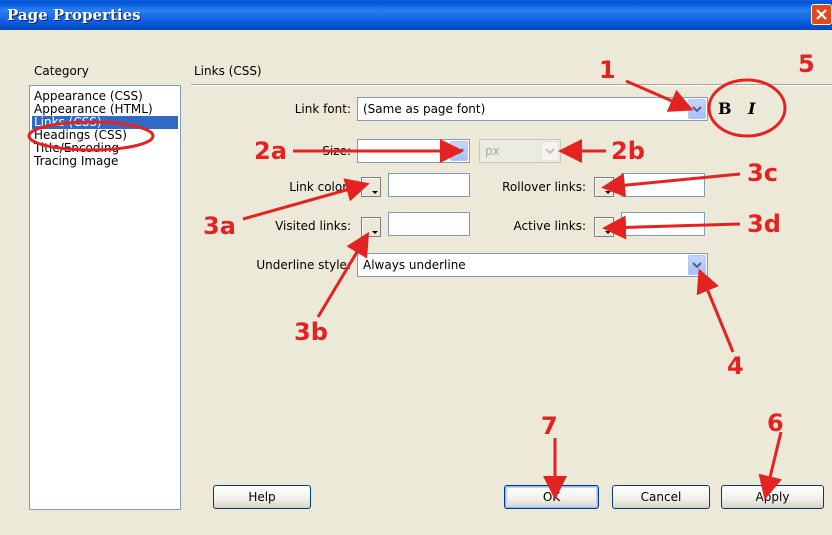 Image resolution: width=832 pixels, height=535 pixels. What do you see at coordinates (219, 226) in the screenshot?
I see `annotation-label-3a: 3a` at bounding box center [219, 226].